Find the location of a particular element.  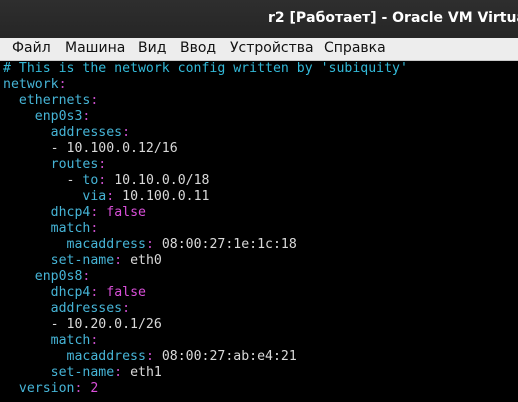

iface1-route-via-line: via: 10.100.0.11 is located at coordinates (106, 197).